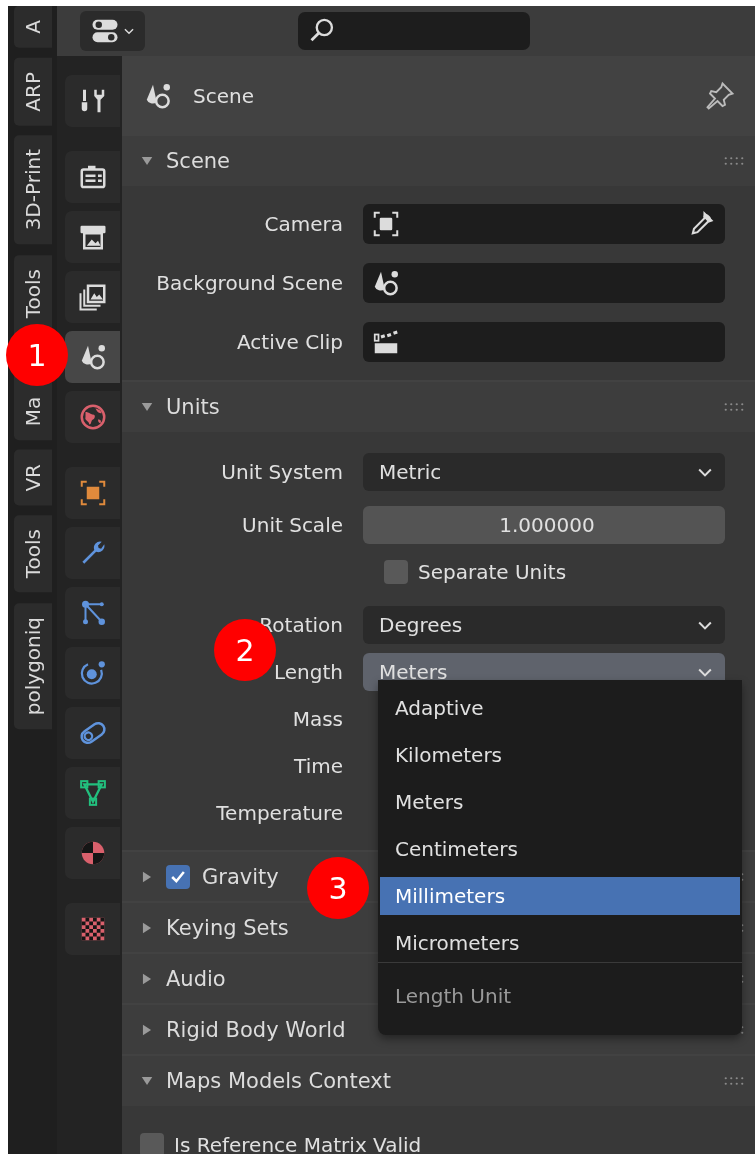  Describe the element at coordinates (544, 624) in the screenshot. I see `dropdown: Degrees` at that location.